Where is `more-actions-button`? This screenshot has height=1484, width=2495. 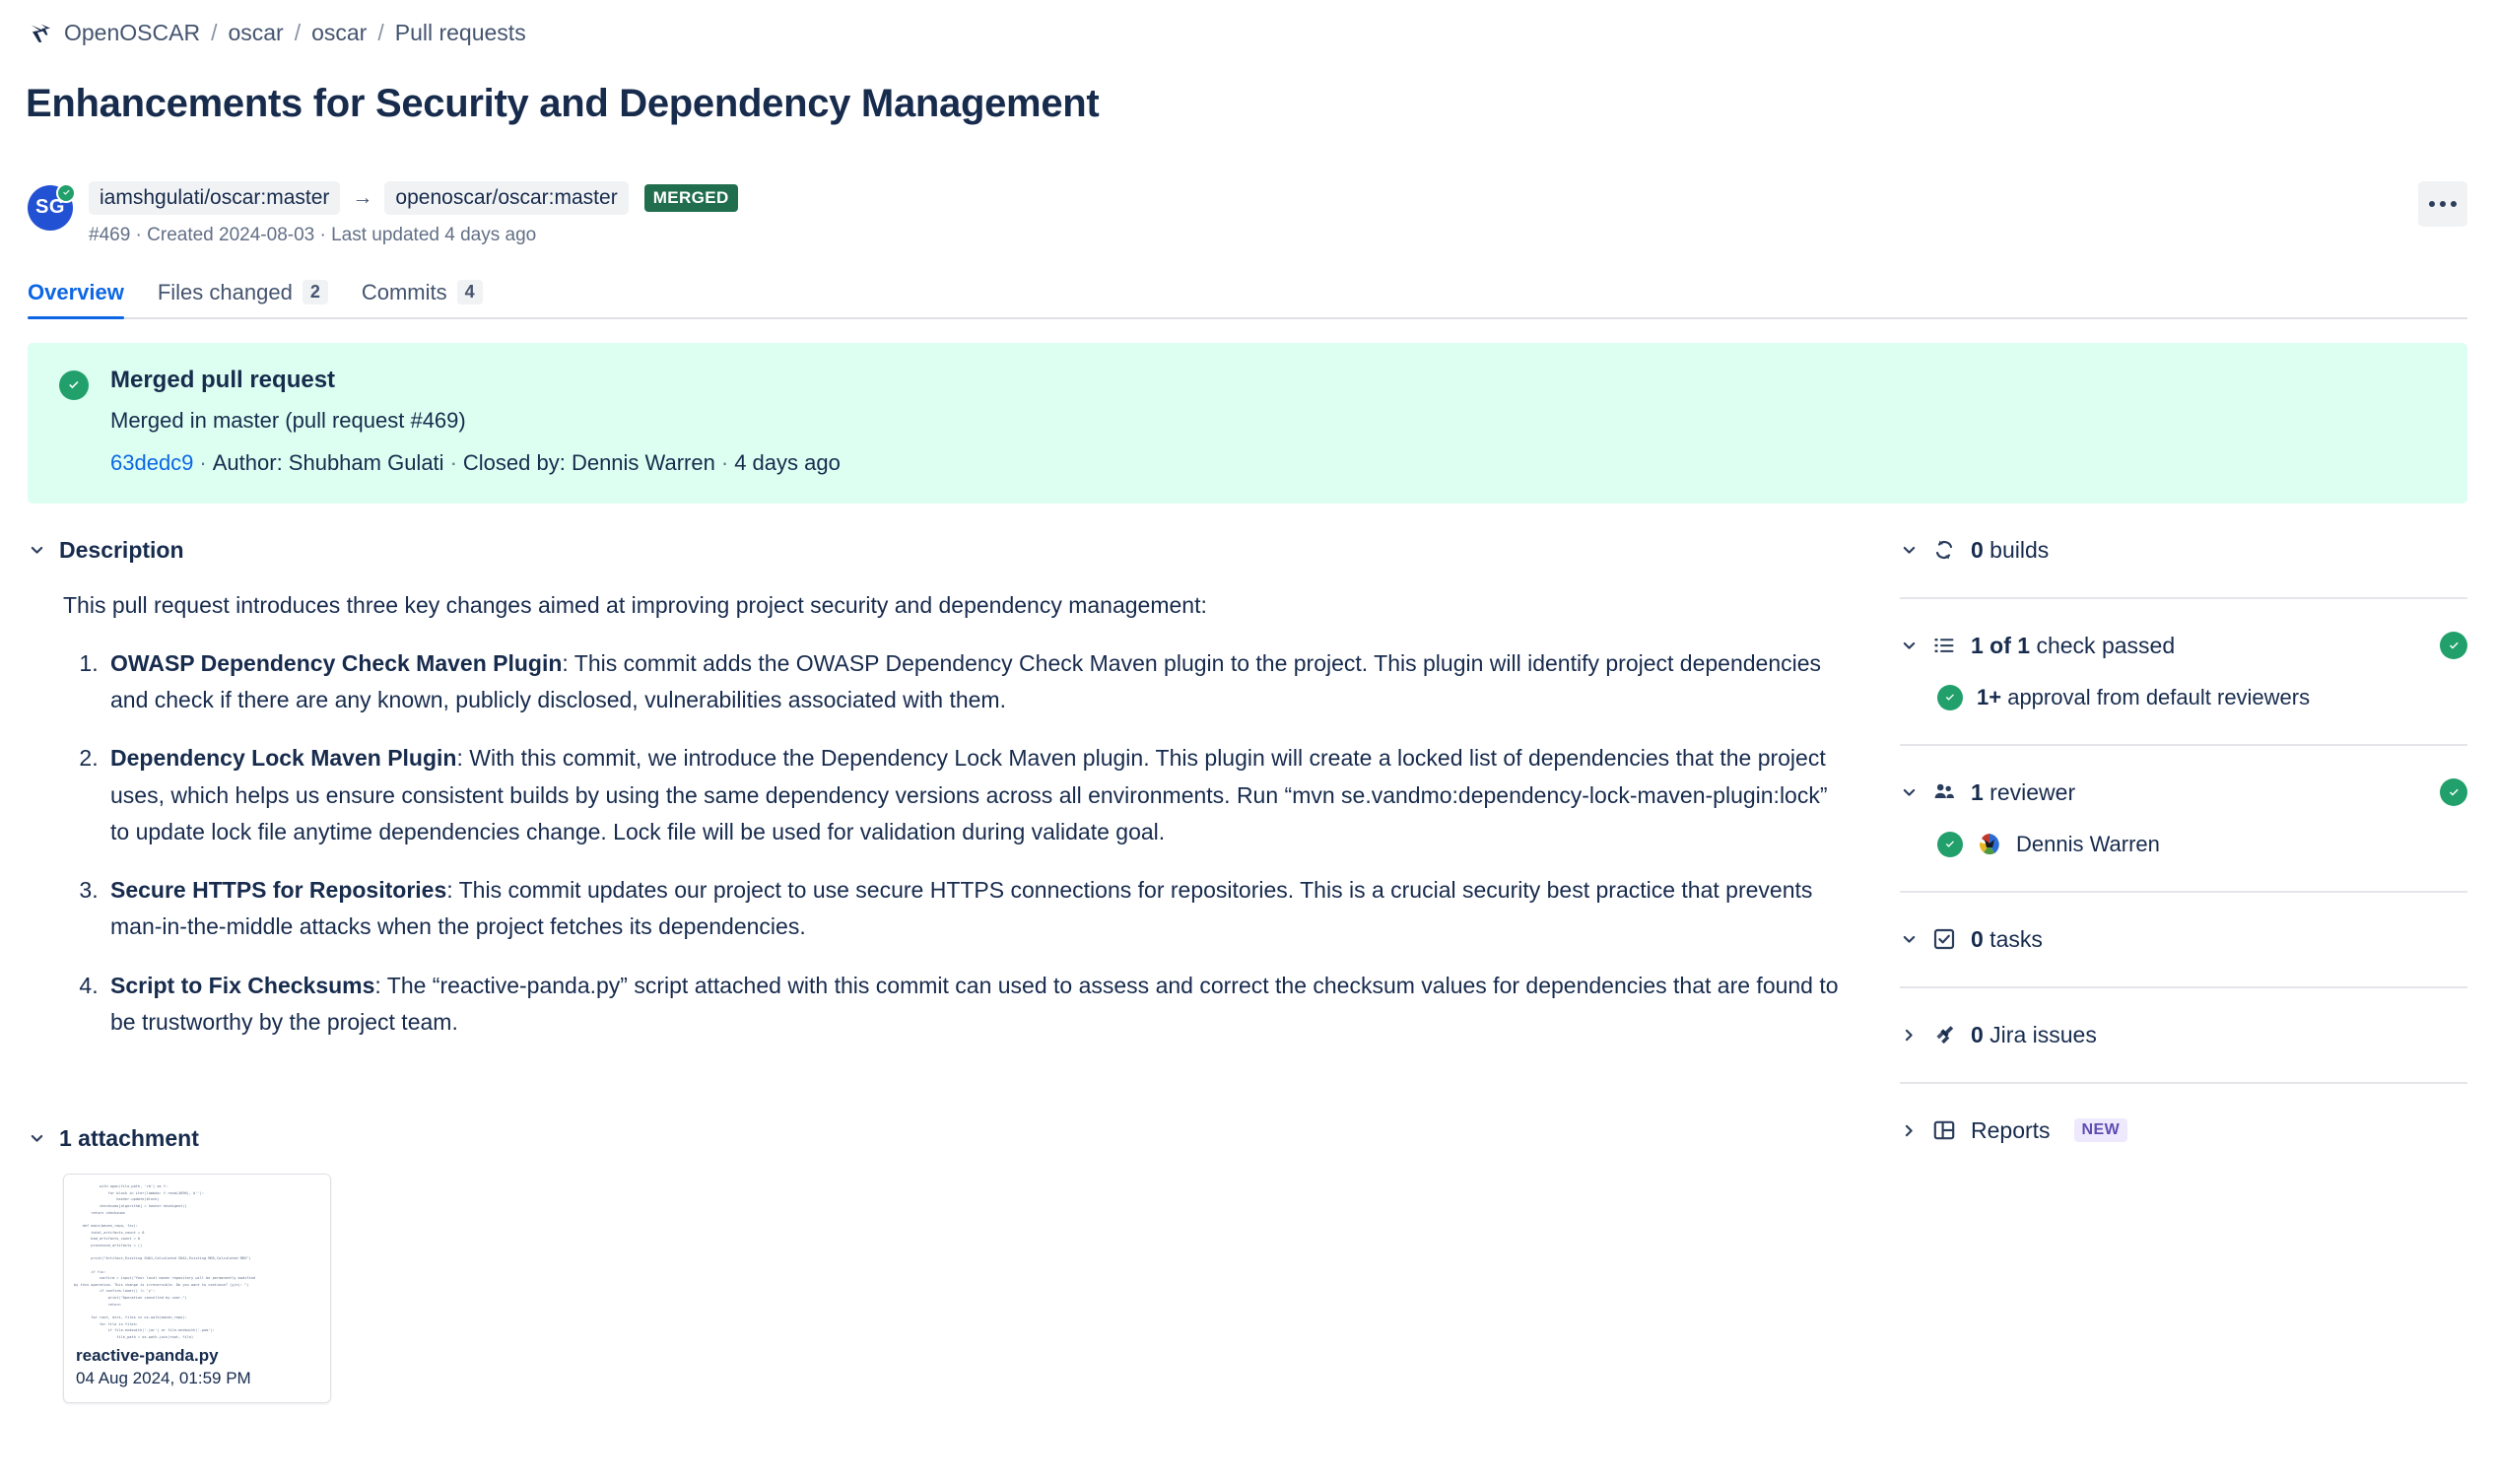
more-actions-button is located at coordinates (2442, 203).